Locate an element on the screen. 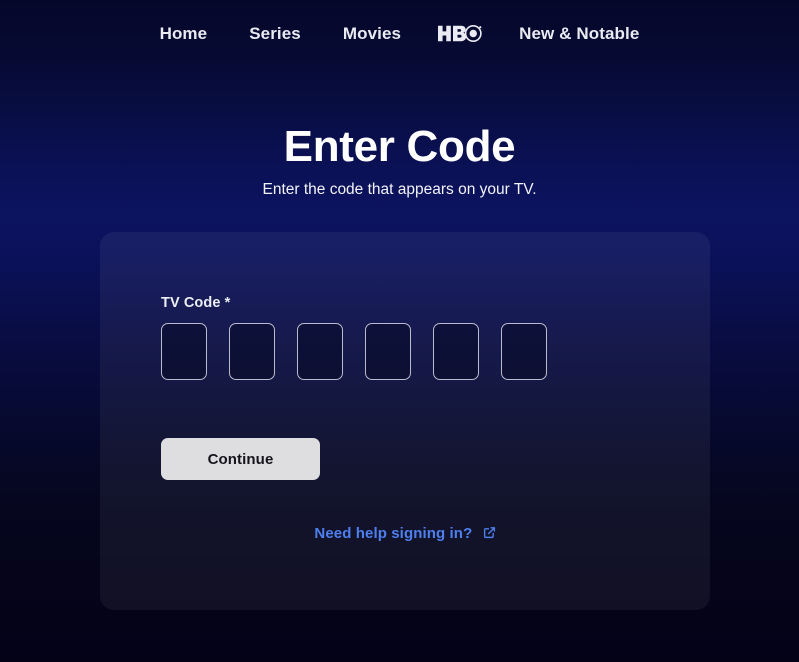  page-subtitle: Enter the code that appears on your TV. is located at coordinates (399, 189).